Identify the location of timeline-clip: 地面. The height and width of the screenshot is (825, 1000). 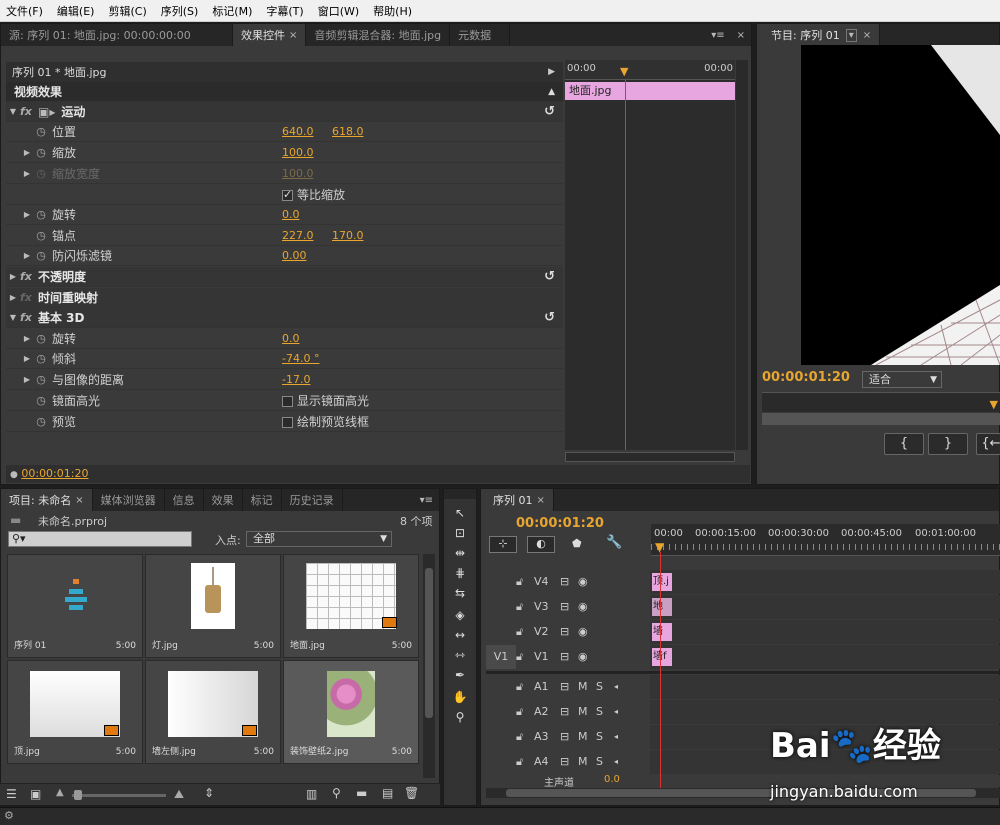
(662, 606).